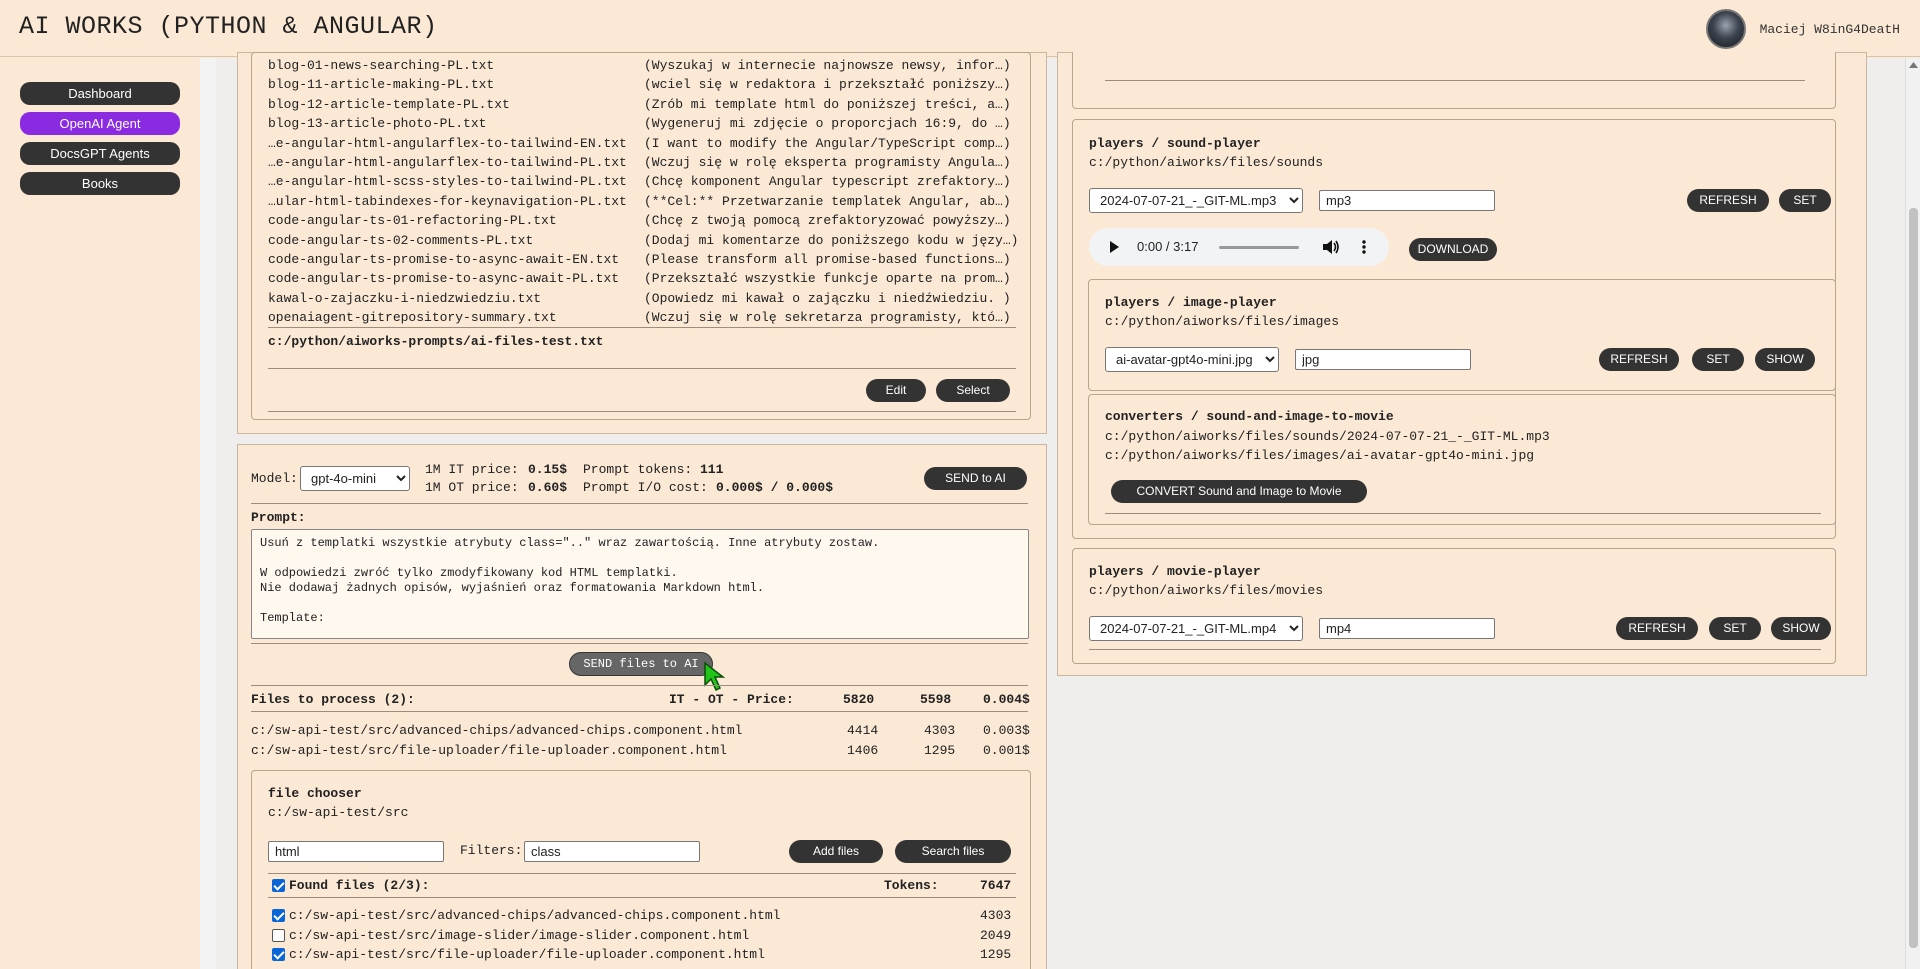  I want to click on movie-ext-input, so click(1407, 628).